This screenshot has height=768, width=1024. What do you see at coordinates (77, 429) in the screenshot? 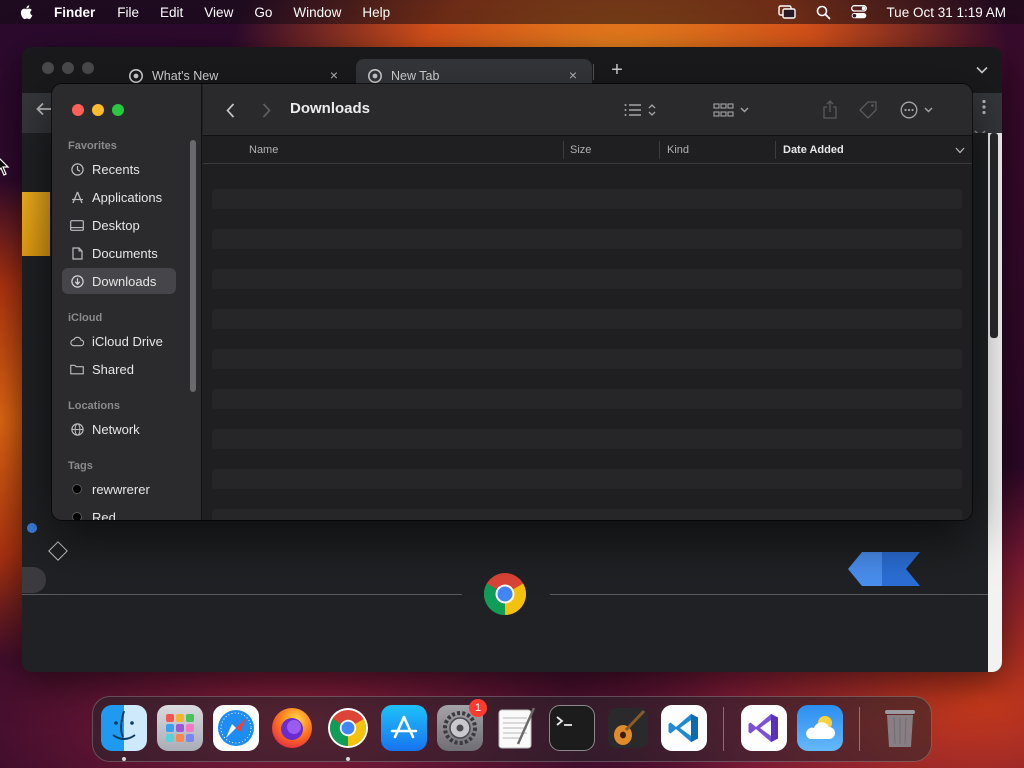
I see `globe-icon` at bounding box center [77, 429].